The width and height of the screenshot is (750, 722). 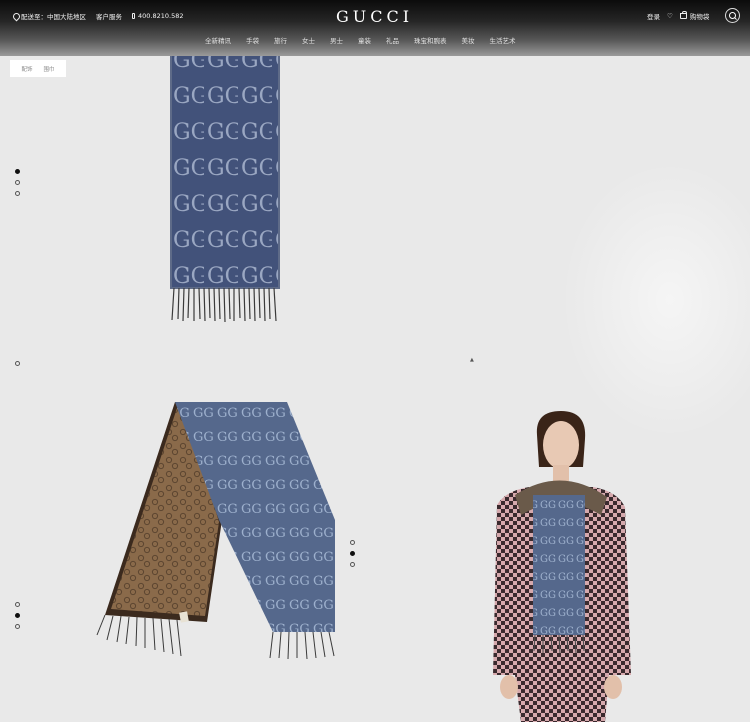 I want to click on location-label: 配送至：中国大陆地区, so click(x=53, y=17).